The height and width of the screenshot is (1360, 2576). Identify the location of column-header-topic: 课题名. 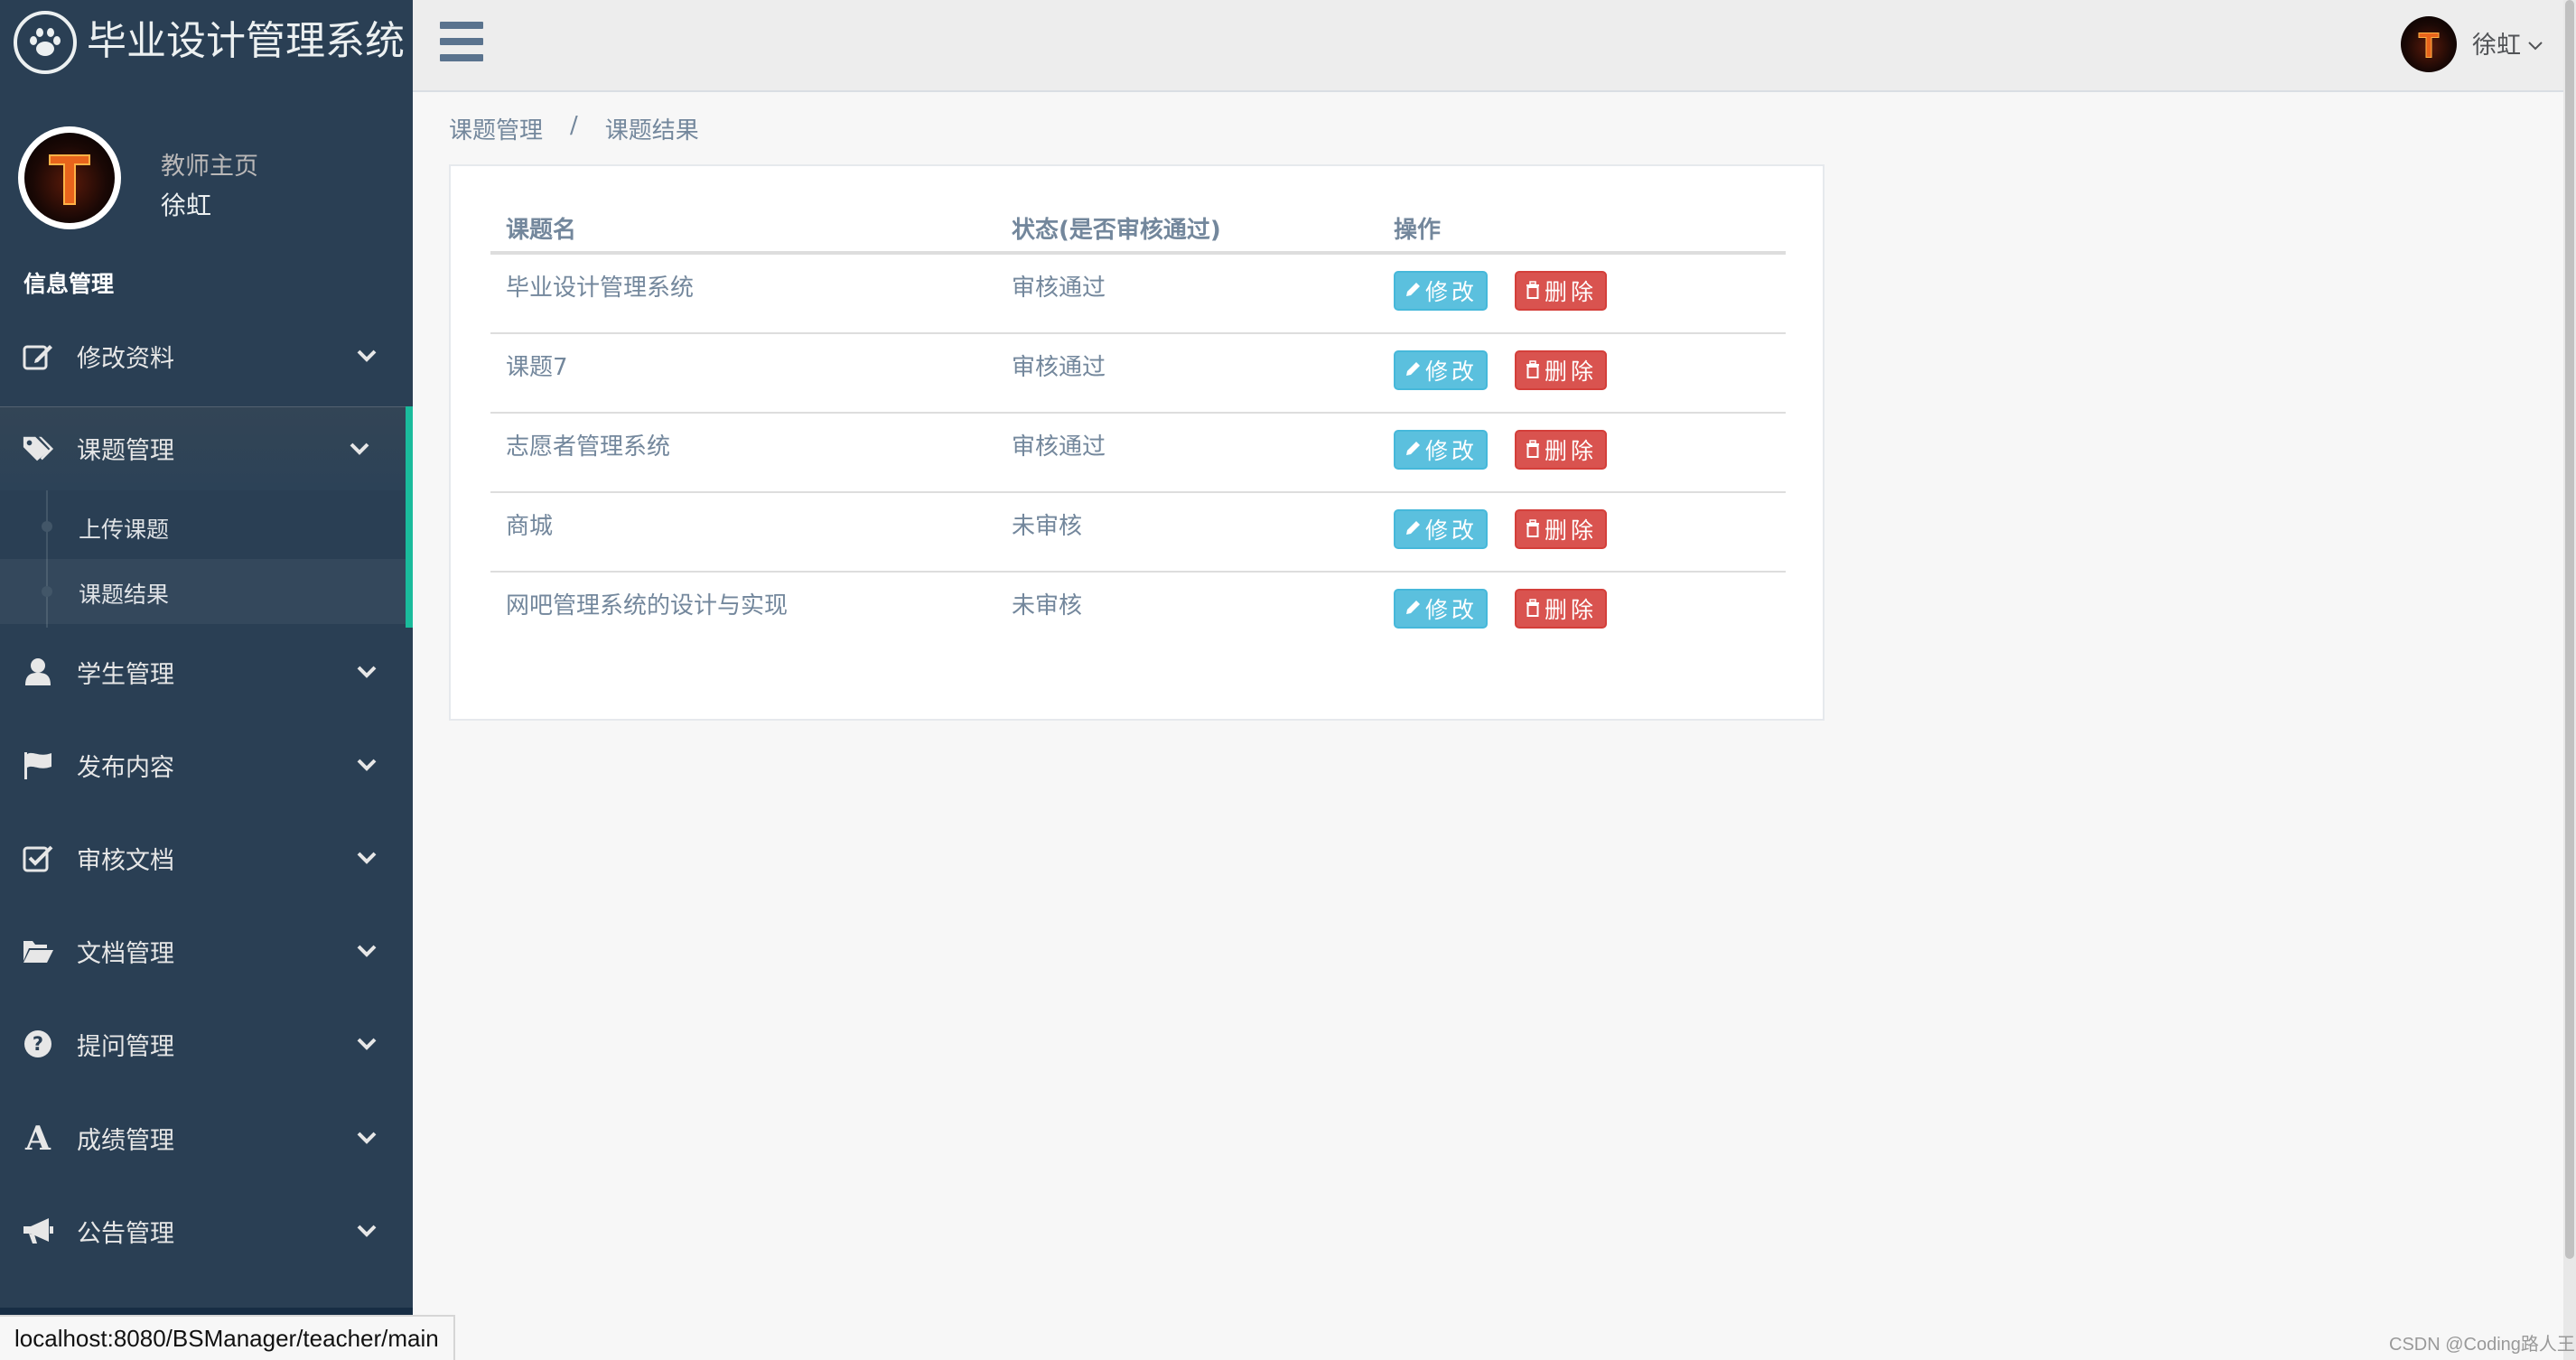
(542, 230).